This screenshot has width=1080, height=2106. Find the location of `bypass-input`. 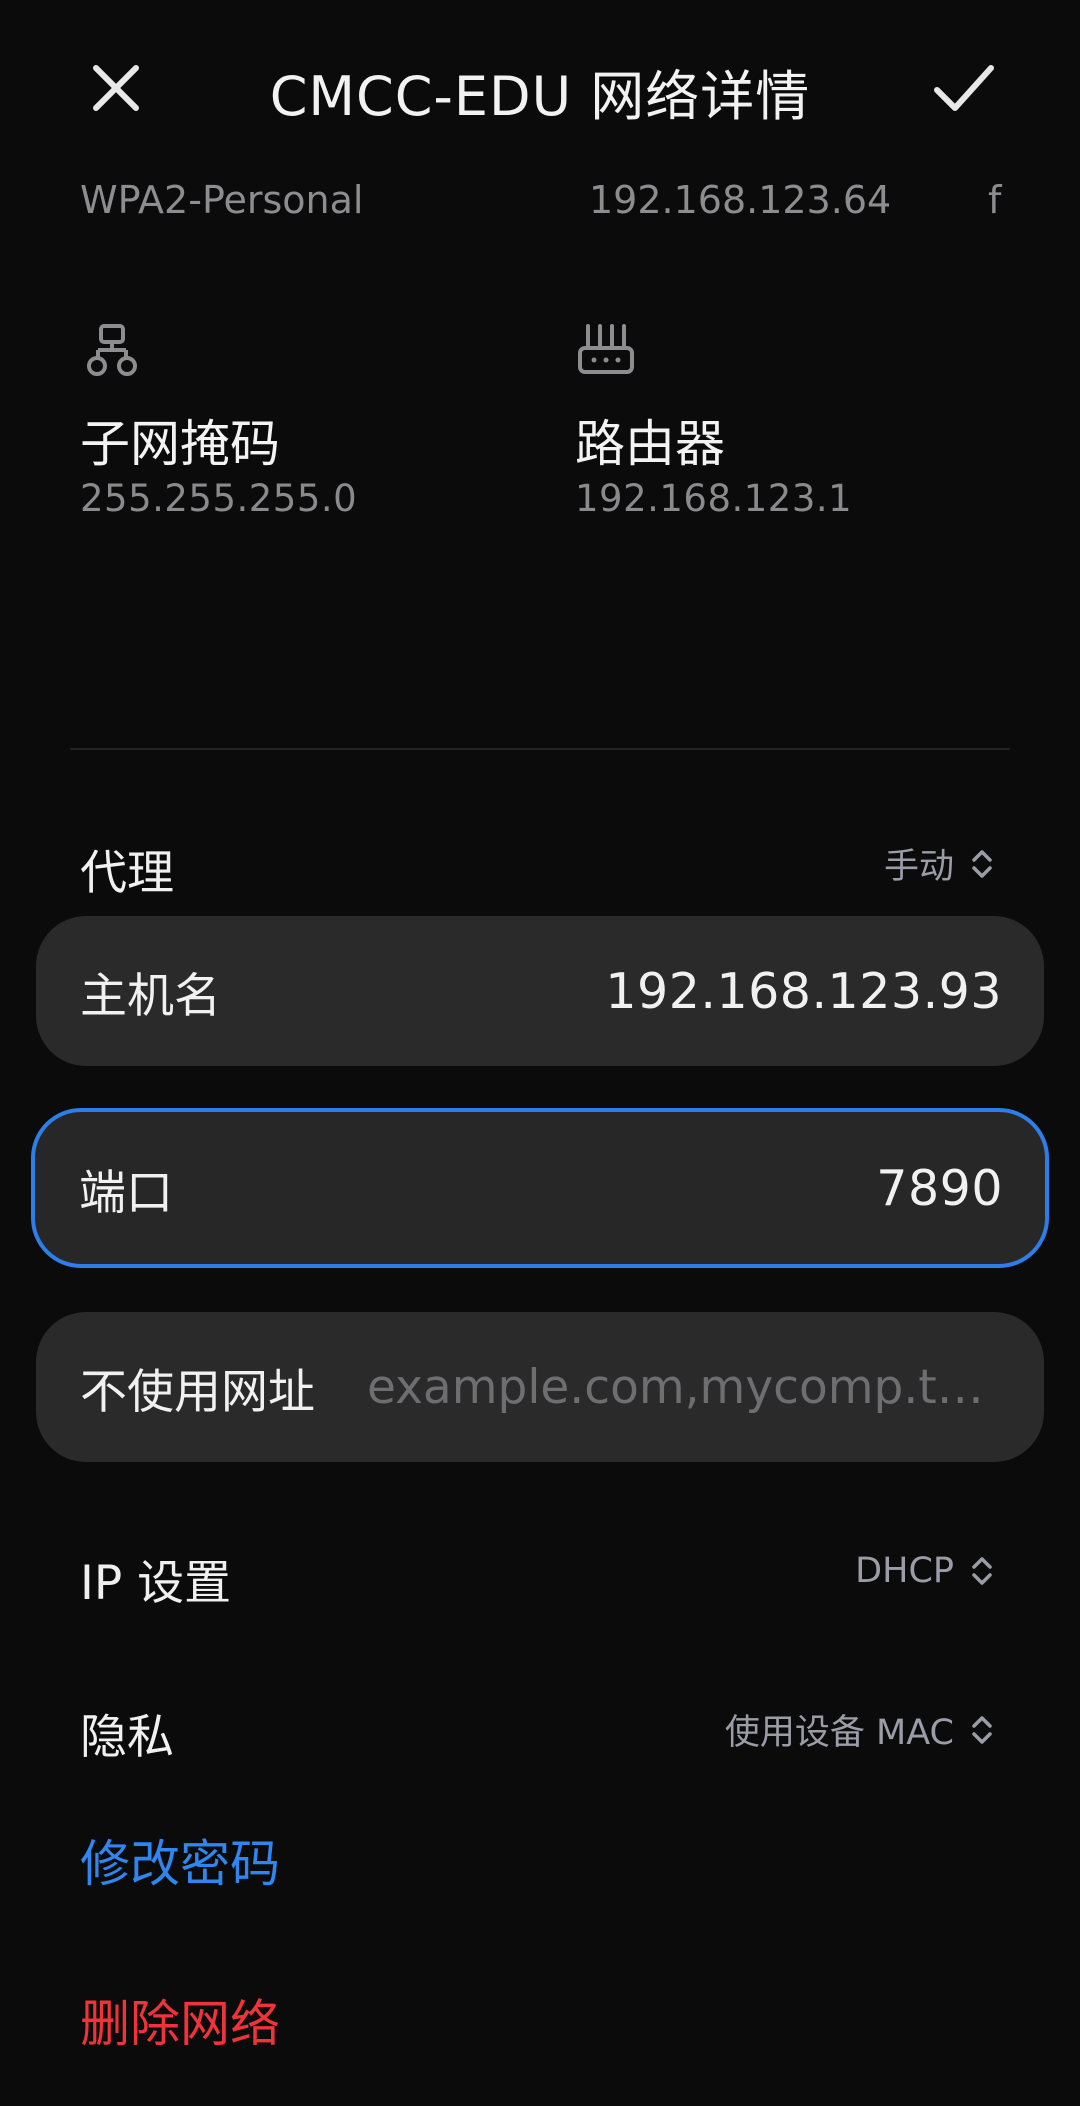

bypass-input is located at coordinates (683, 1387).